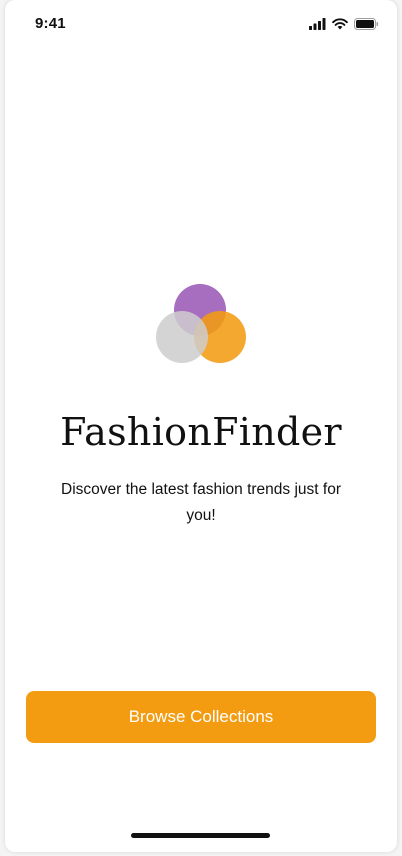 This screenshot has height=856, width=402. Describe the element at coordinates (317, 24) in the screenshot. I see `cellular-signal-icon` at that location.